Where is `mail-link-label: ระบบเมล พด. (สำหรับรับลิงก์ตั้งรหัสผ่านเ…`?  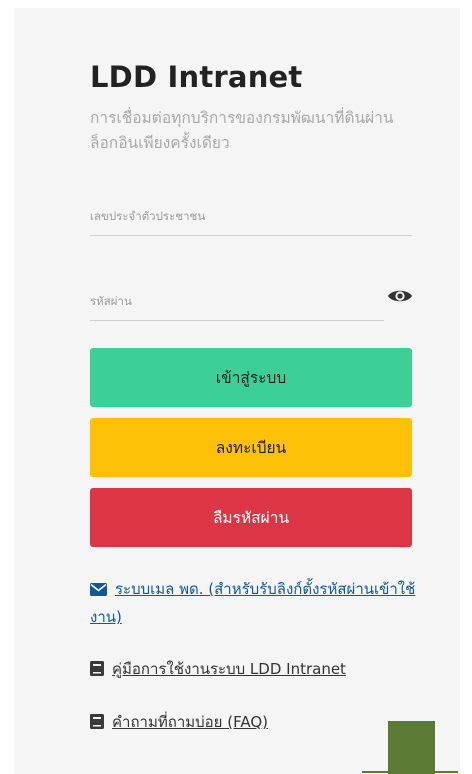
mail-link-label: ระบบเมล พด. (สำหรับรับลิงก์ตั้งรหัสผ่านเ… is located at coordinates (253, 603).